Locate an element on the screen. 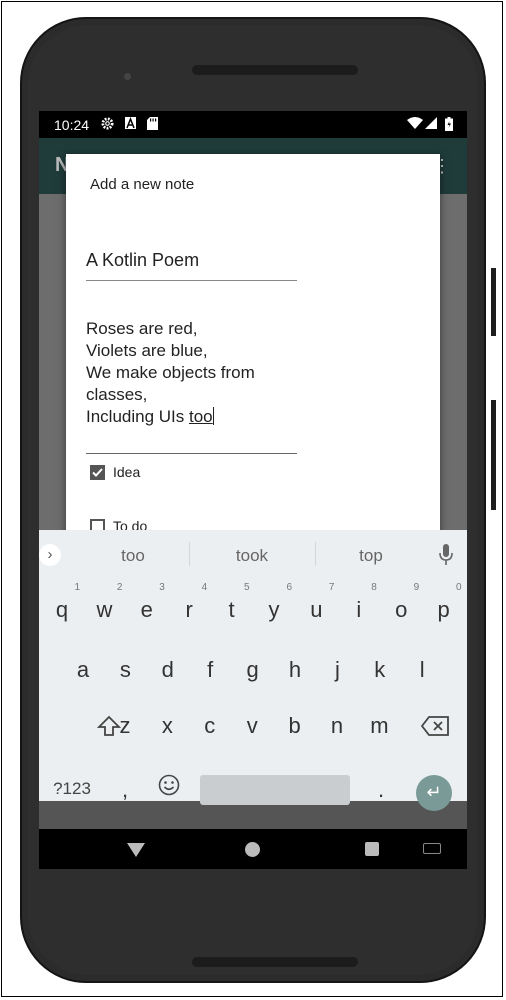 The height and width of the screenshot is (1000, 506). key-label: d is located at coordinates (167, 669).